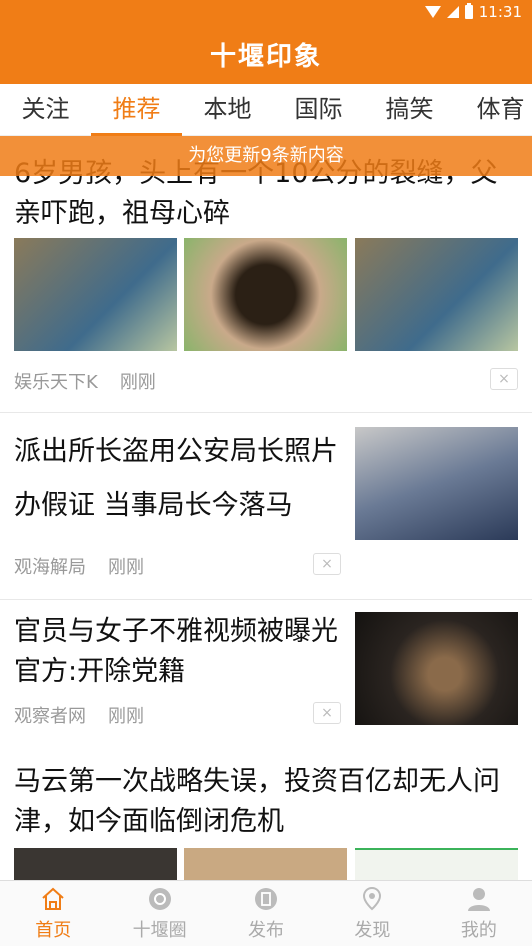 This screenshot has width=532, height=946. I want to click on tab-international: 国际, so click(318, 109).